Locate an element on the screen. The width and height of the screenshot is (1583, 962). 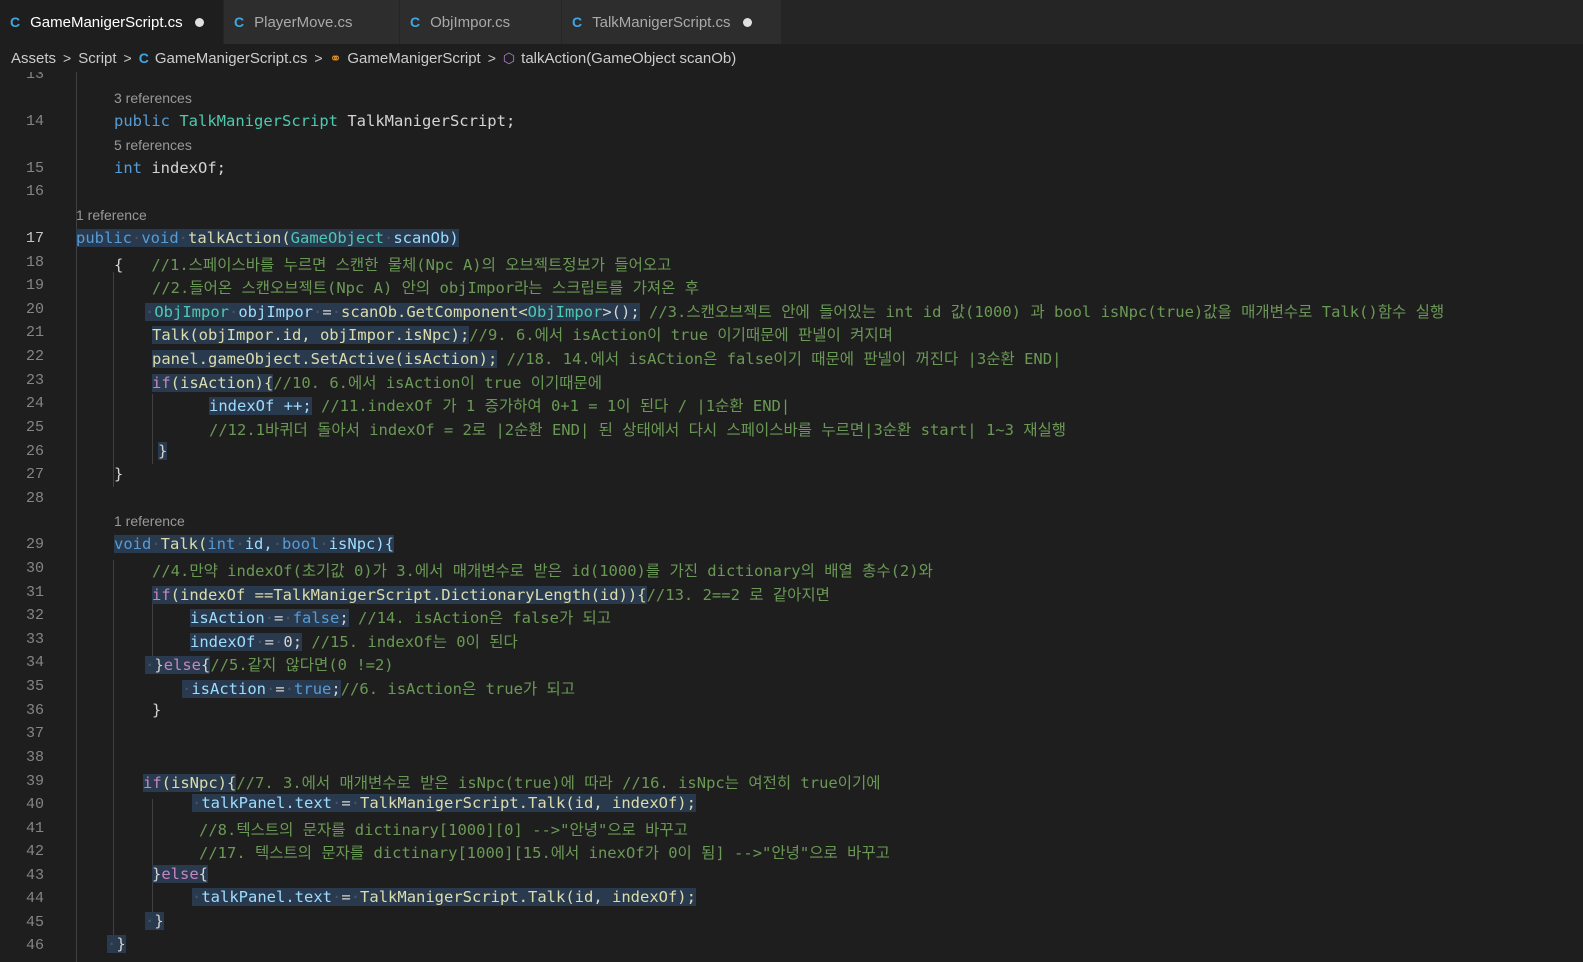
control-keyword: else is located at coordinates (180, 874).